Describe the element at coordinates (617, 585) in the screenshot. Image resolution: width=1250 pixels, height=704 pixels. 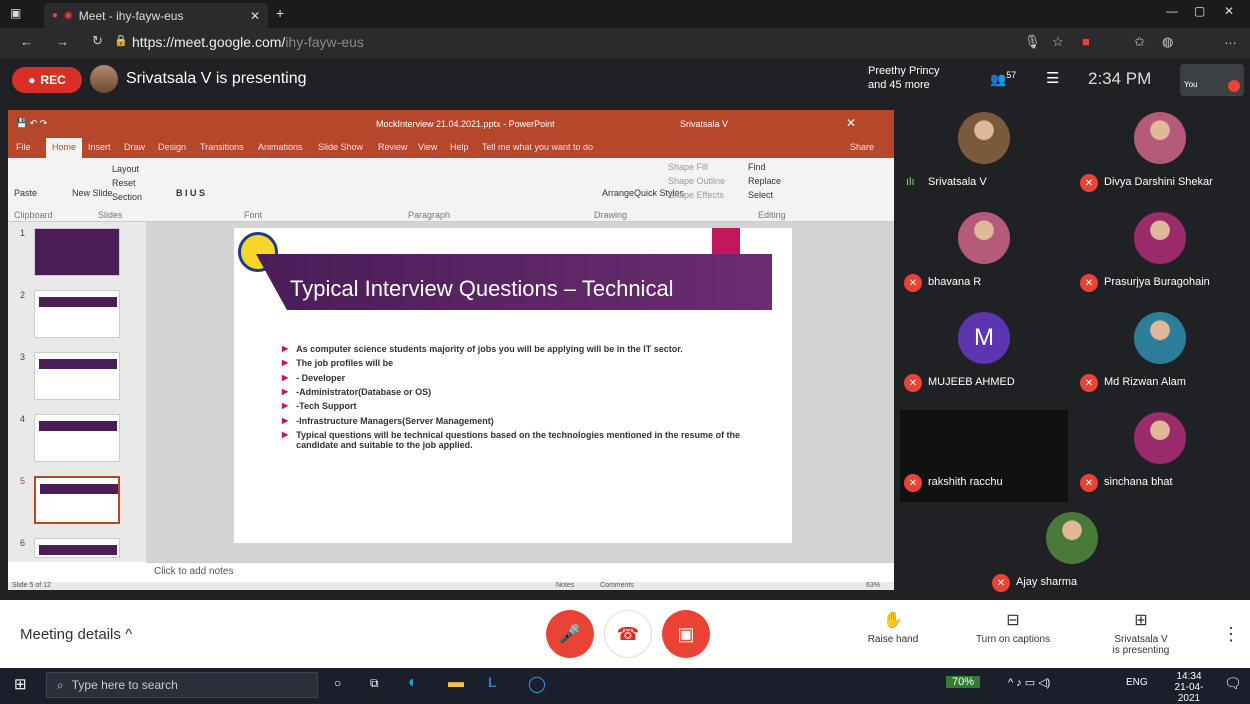
I see `status-comments: Comments` at that location.